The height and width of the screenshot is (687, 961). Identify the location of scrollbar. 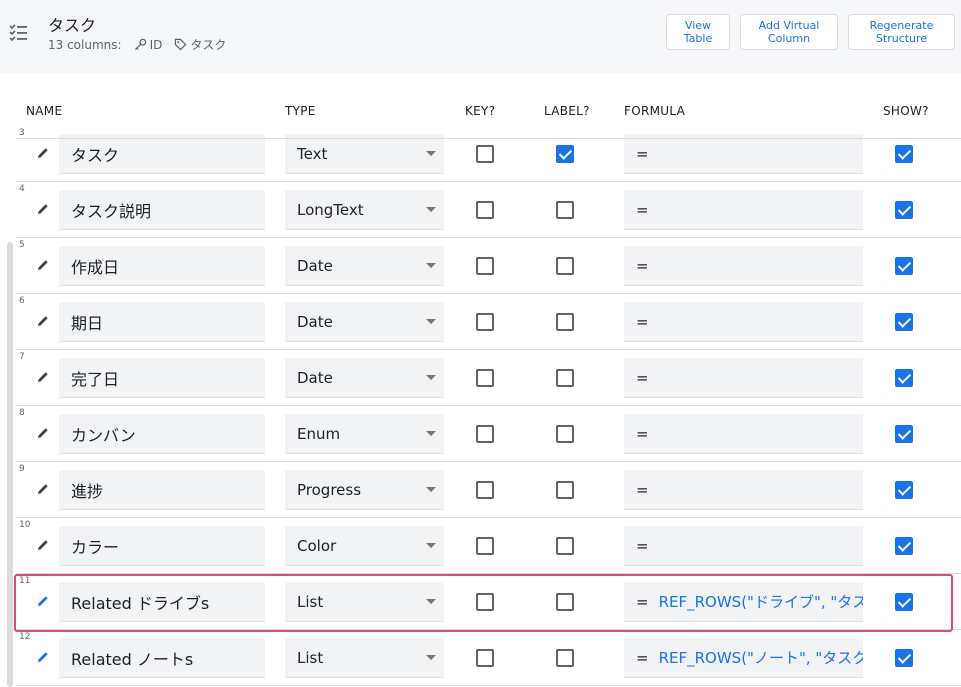
(10, 464).